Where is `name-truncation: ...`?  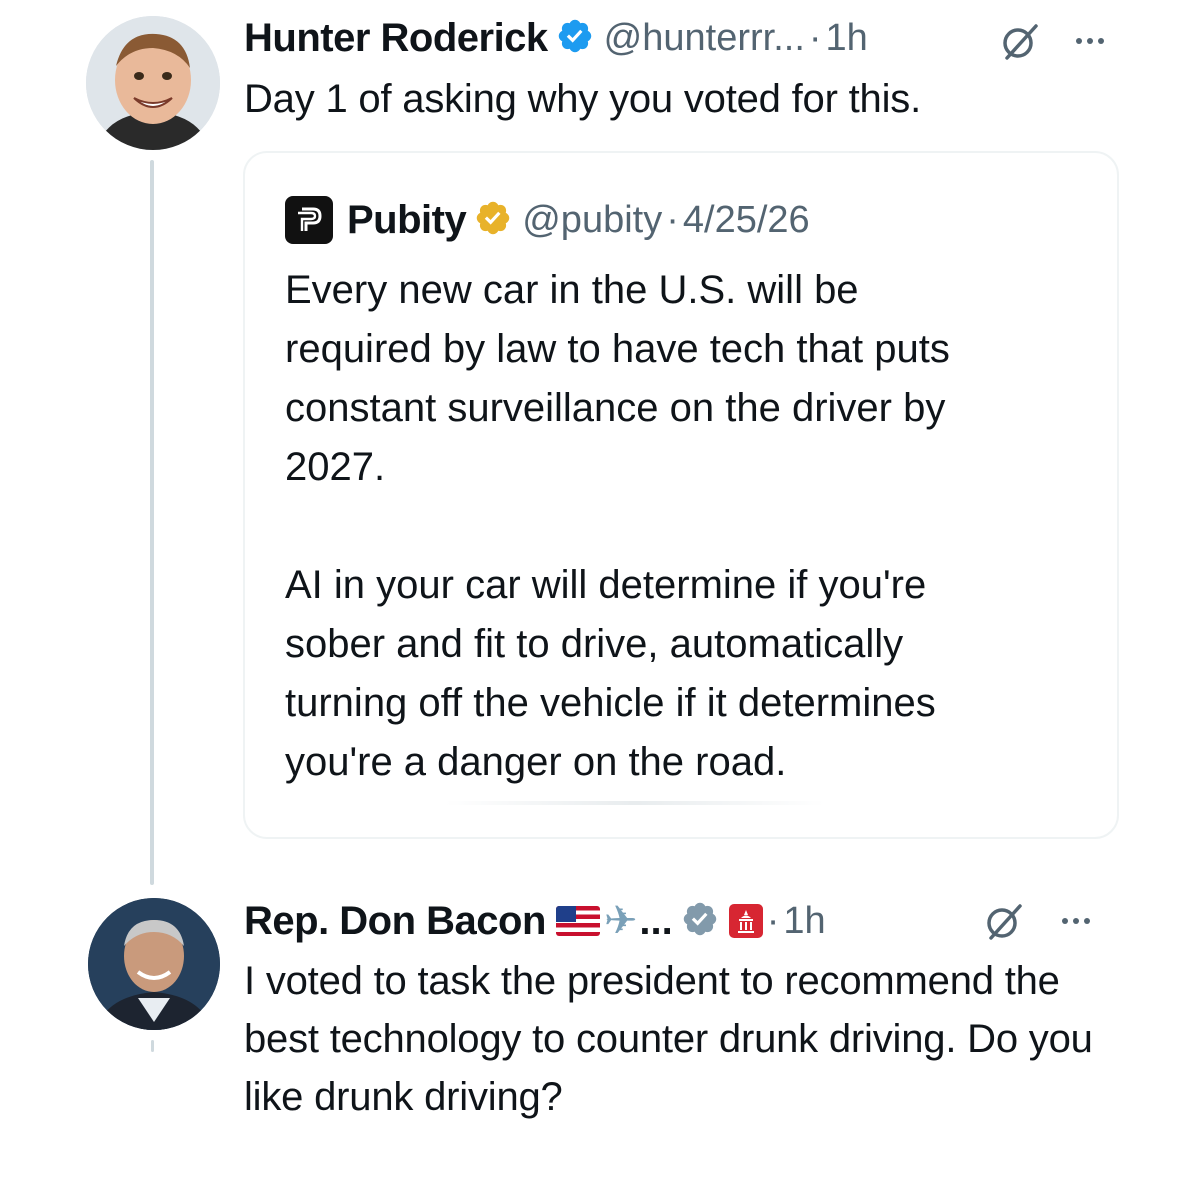
name-truncation: ... is located at coordinates (656, 920).